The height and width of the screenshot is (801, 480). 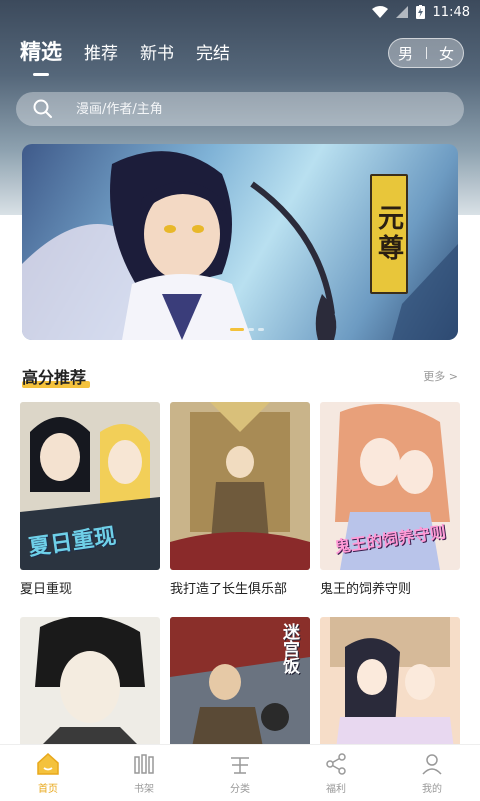 I want to click on comic-title: 夏日重现, so click(x=46, y=589).